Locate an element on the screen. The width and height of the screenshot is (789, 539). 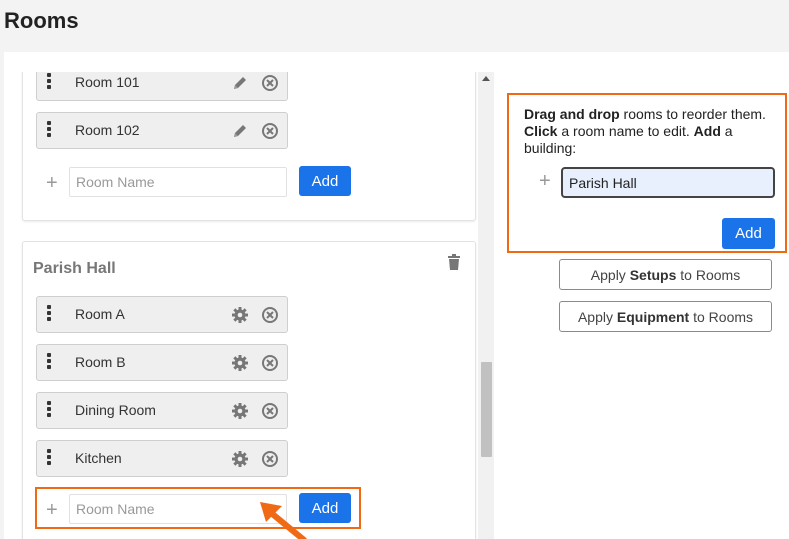
add-room-button: Add is located at coordinates (325, 181).